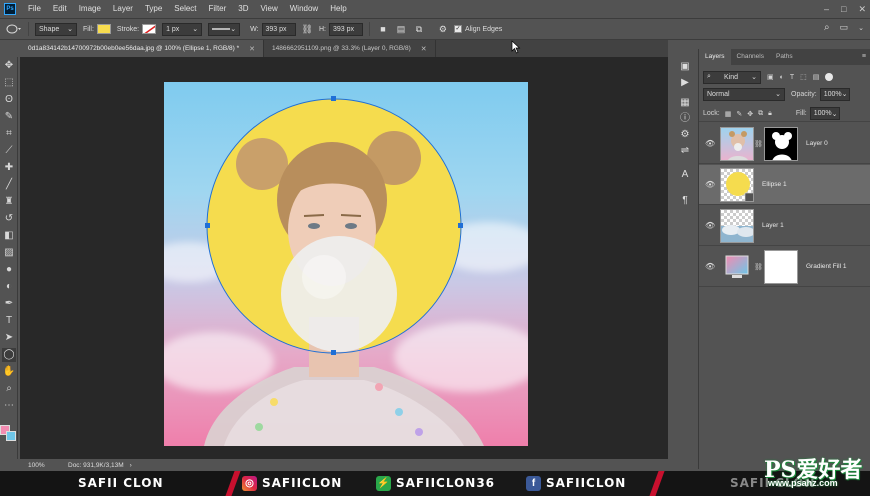 The image size is (870, 496). I want to click on eyedropper-icon: ⟋, so click(9, 151).